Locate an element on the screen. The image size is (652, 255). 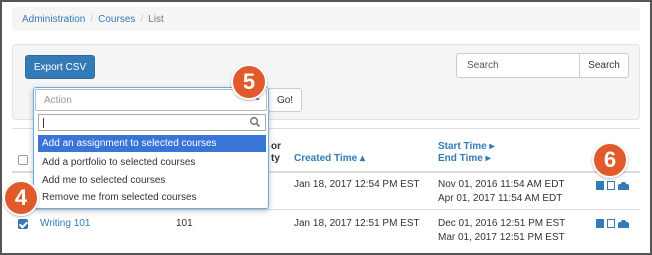
start-time-cell: Nov 01, 2016 11:54 AM EDT is located at coordinates (501, 184).